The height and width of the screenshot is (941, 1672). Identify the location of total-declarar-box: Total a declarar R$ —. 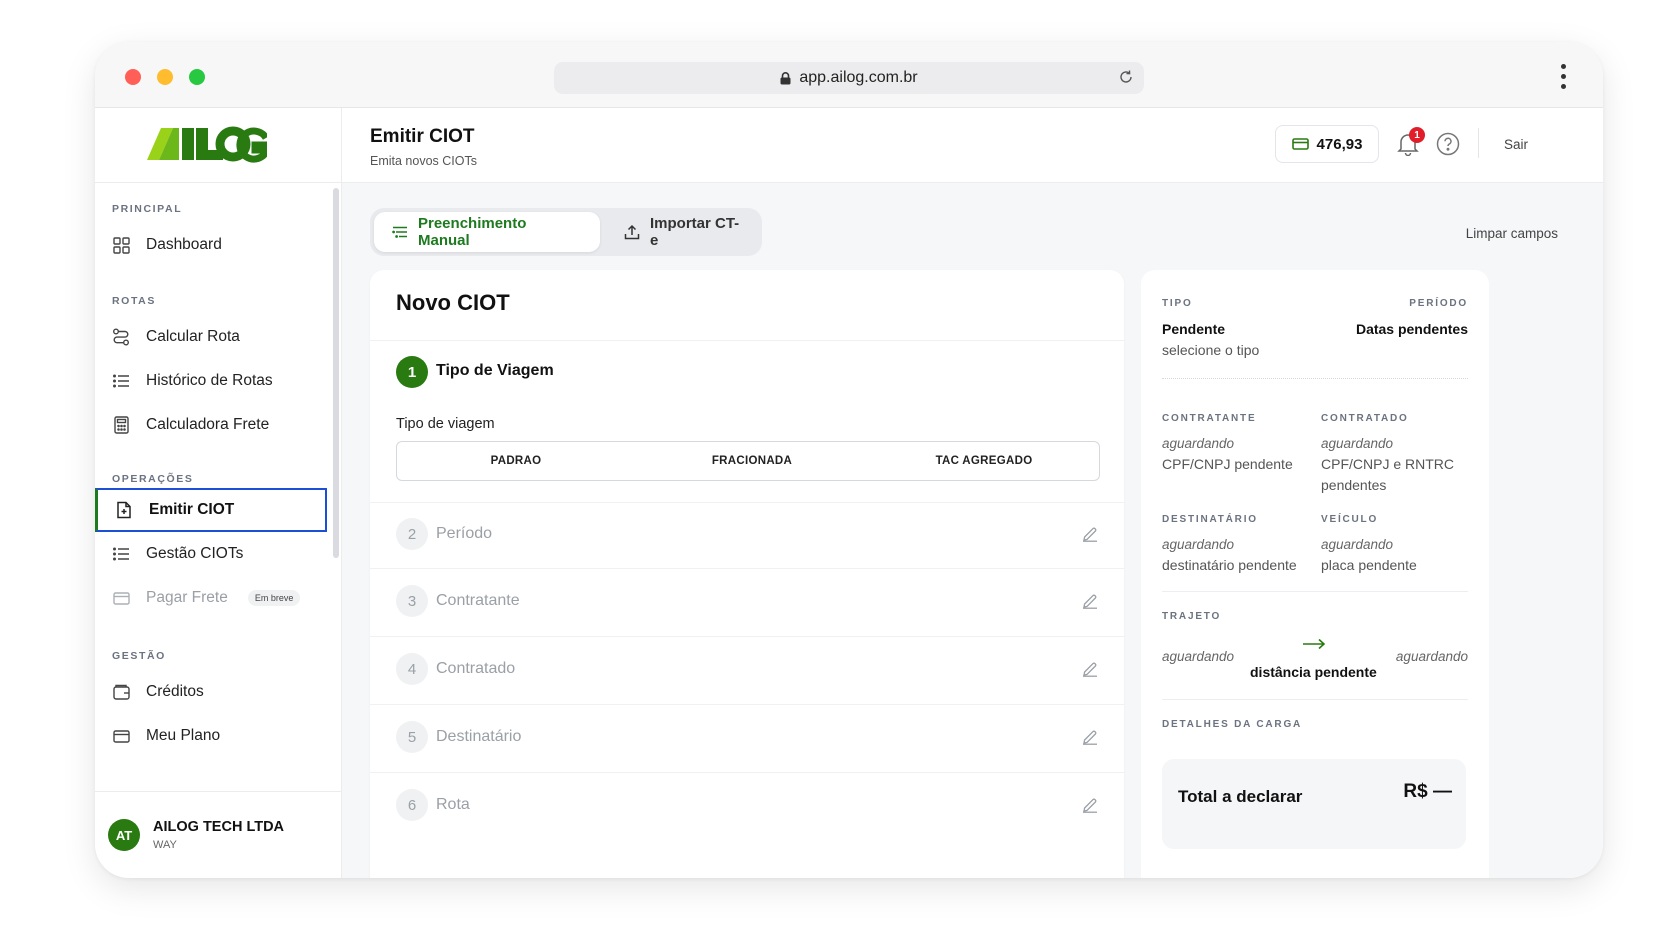
(1314, 804).